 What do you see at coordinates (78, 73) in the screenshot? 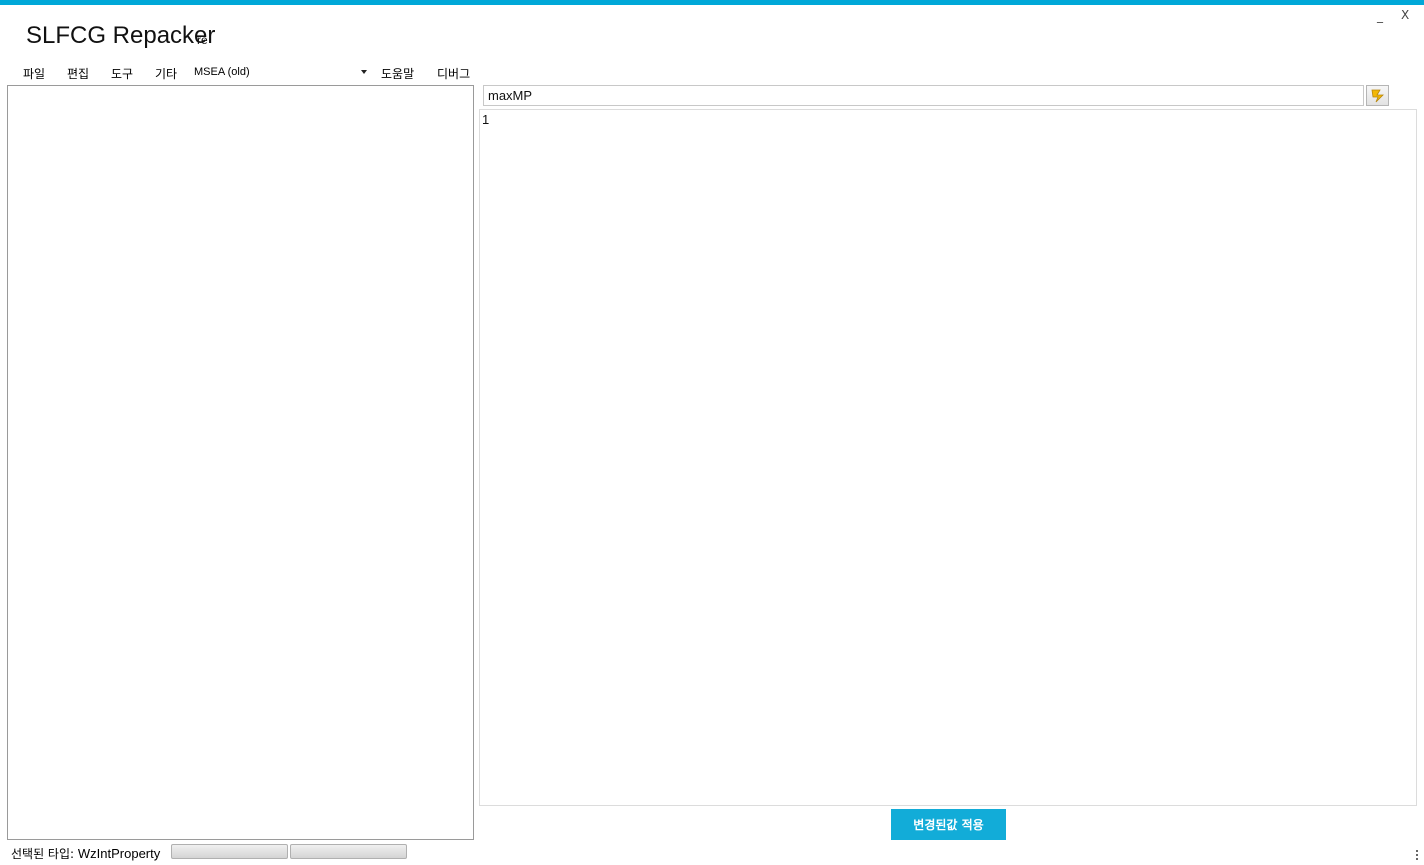
I see `menu-edit: 편집` at bounding box center [78, 73].